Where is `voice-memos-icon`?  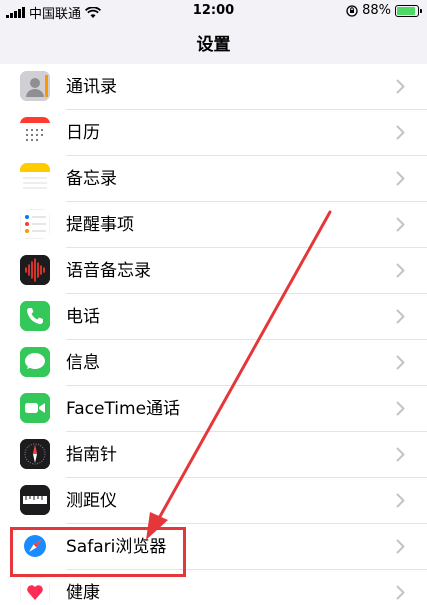
voice-memos-icon is located at coordinates (35, 270).